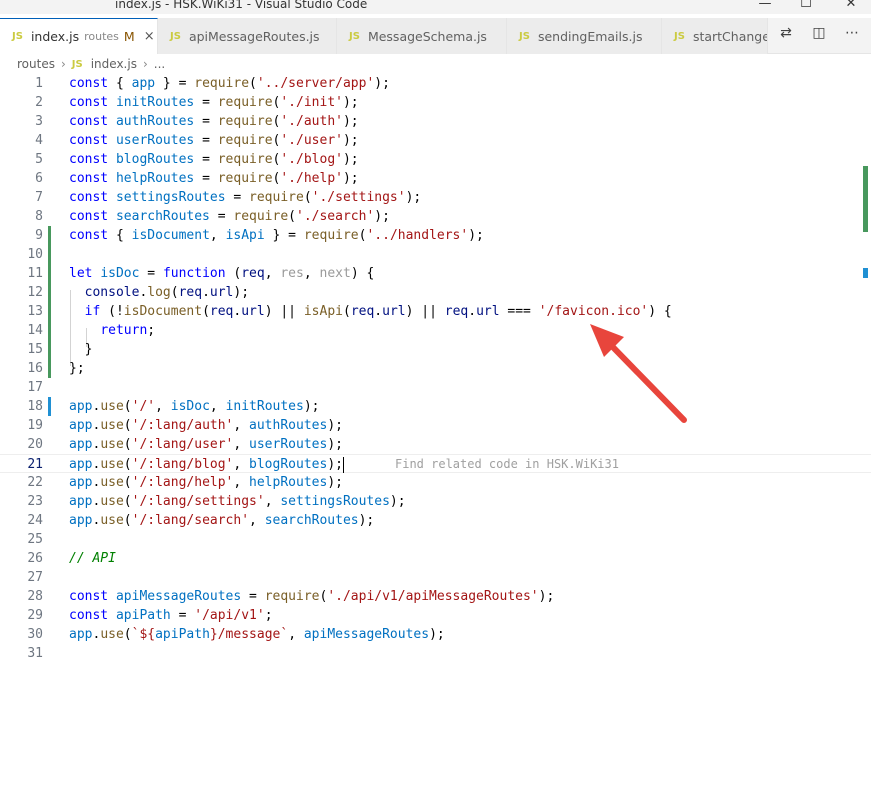 Image resolution: width=871 pixels, height=805 pixels. I want to click on annotation-arrow-icon, so click(638, 373).